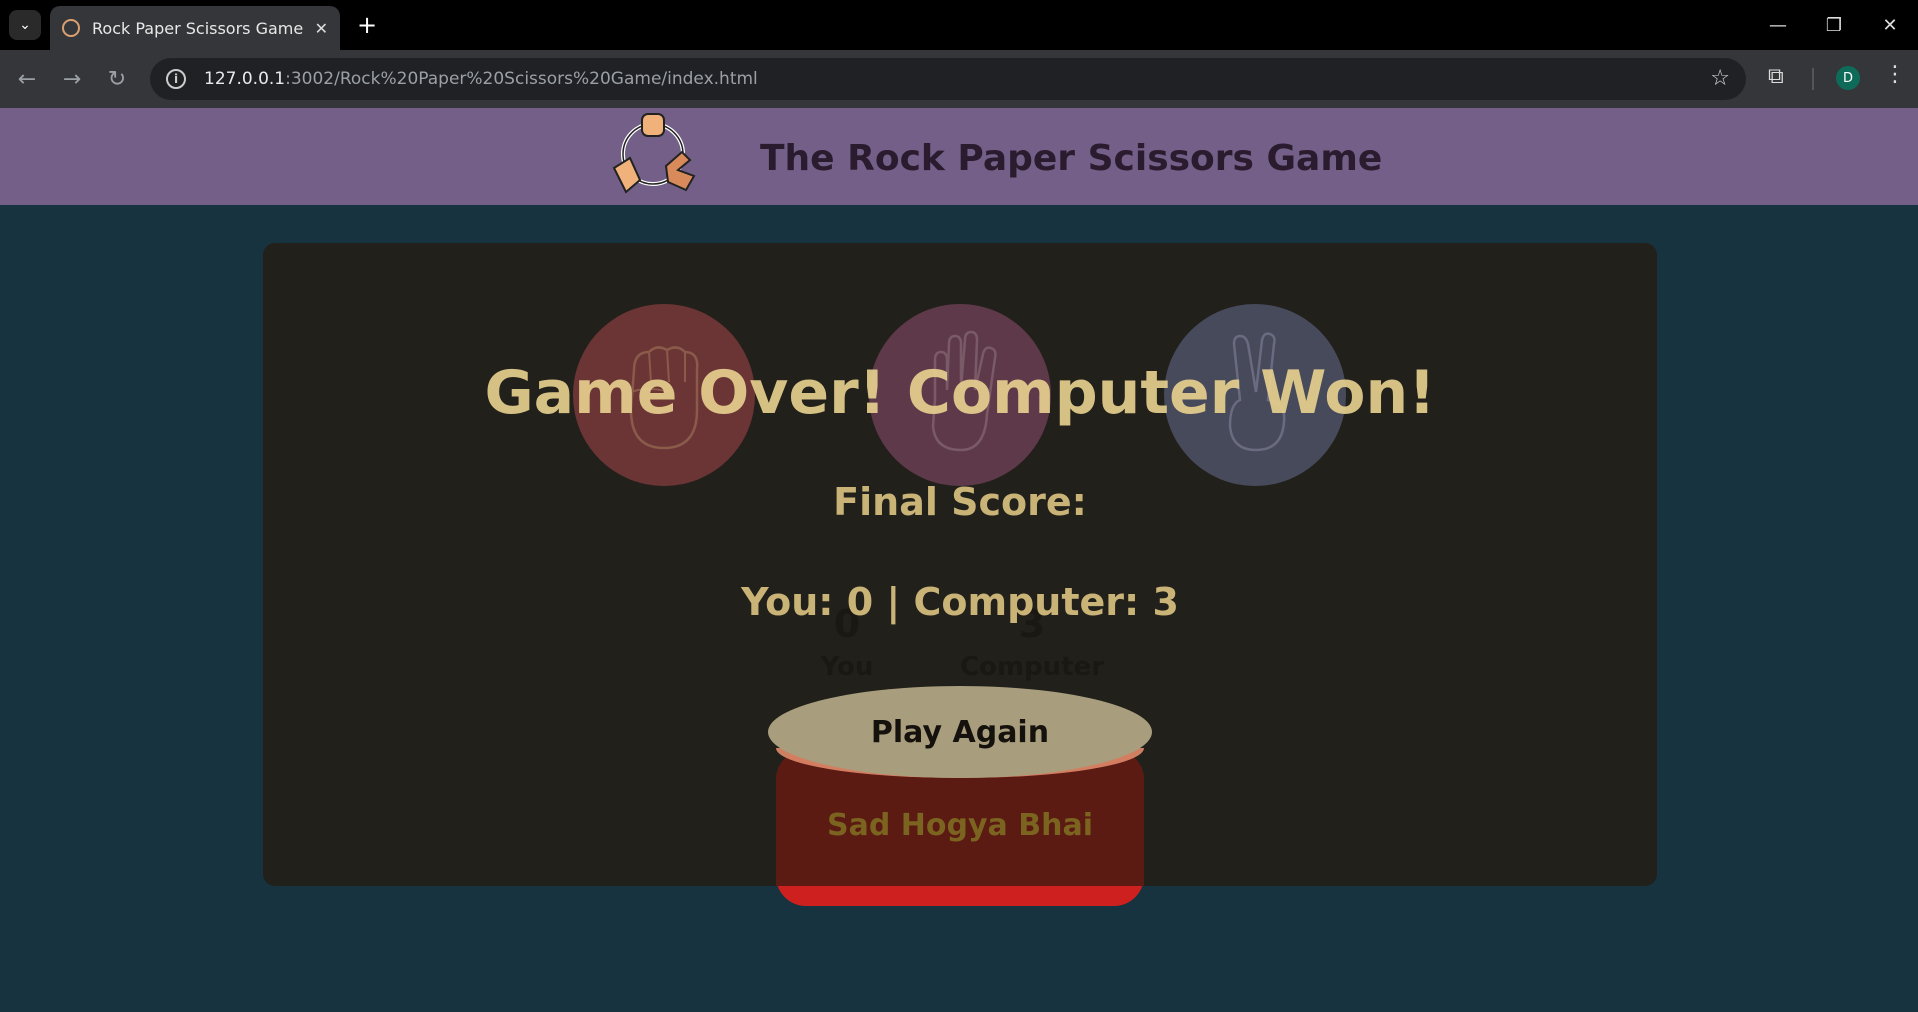 This screenshot has width=1918, height=1012. What do you see at coordinates (1778, 25) in the screenshot?
I see `minimize-icon: —` at bounding box center [1778, 25].